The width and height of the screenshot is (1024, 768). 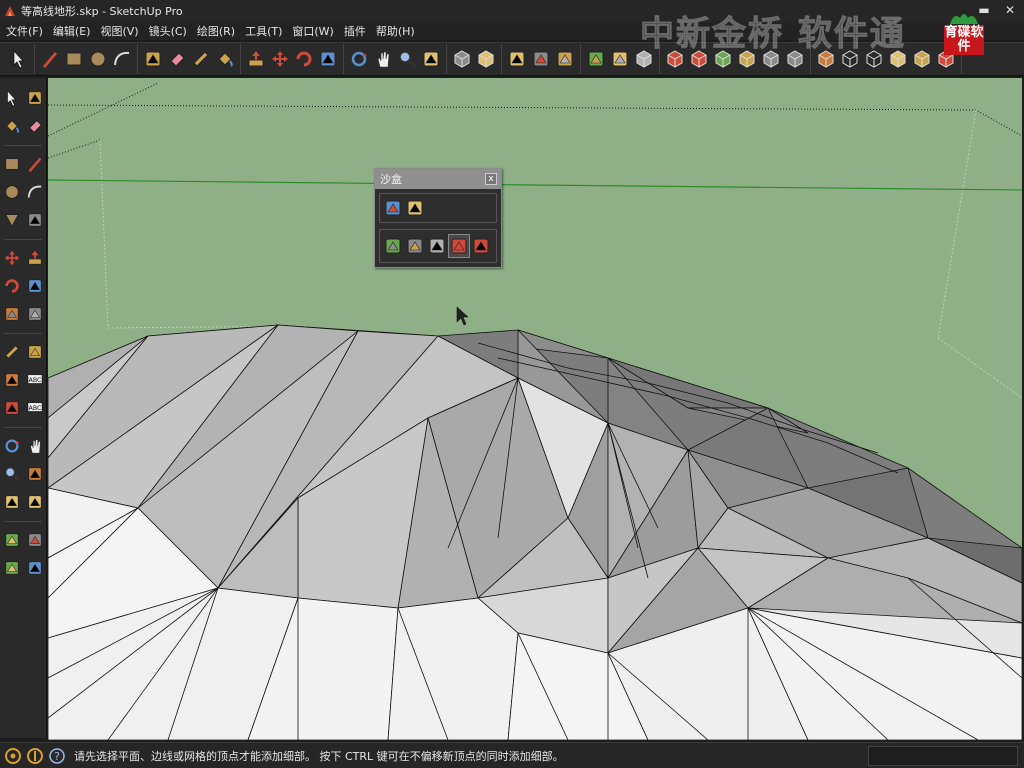 I want to click on help-icon: ?, so click(x=57, y=756).